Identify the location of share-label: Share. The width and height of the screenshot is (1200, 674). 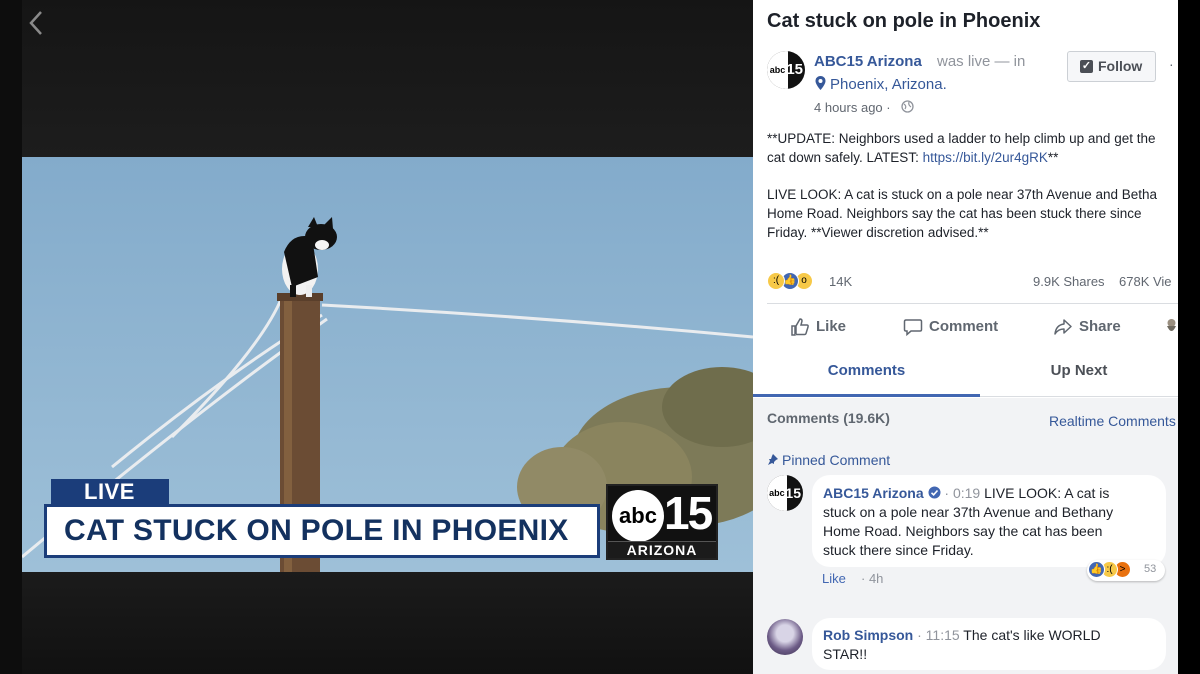
(1100, 326).